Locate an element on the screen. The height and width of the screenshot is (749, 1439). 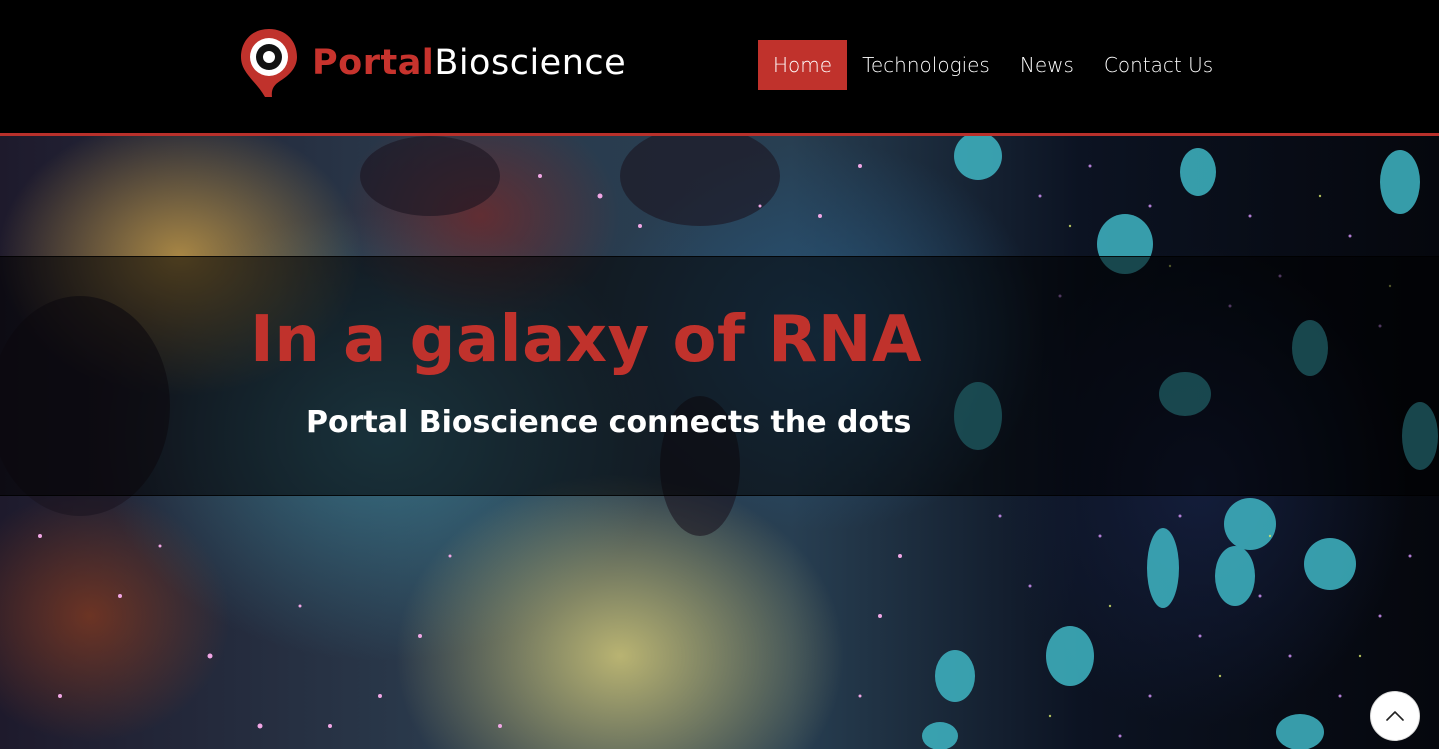
nav-item-contact-us: Contact Us is located at coordinates (1158, 65).